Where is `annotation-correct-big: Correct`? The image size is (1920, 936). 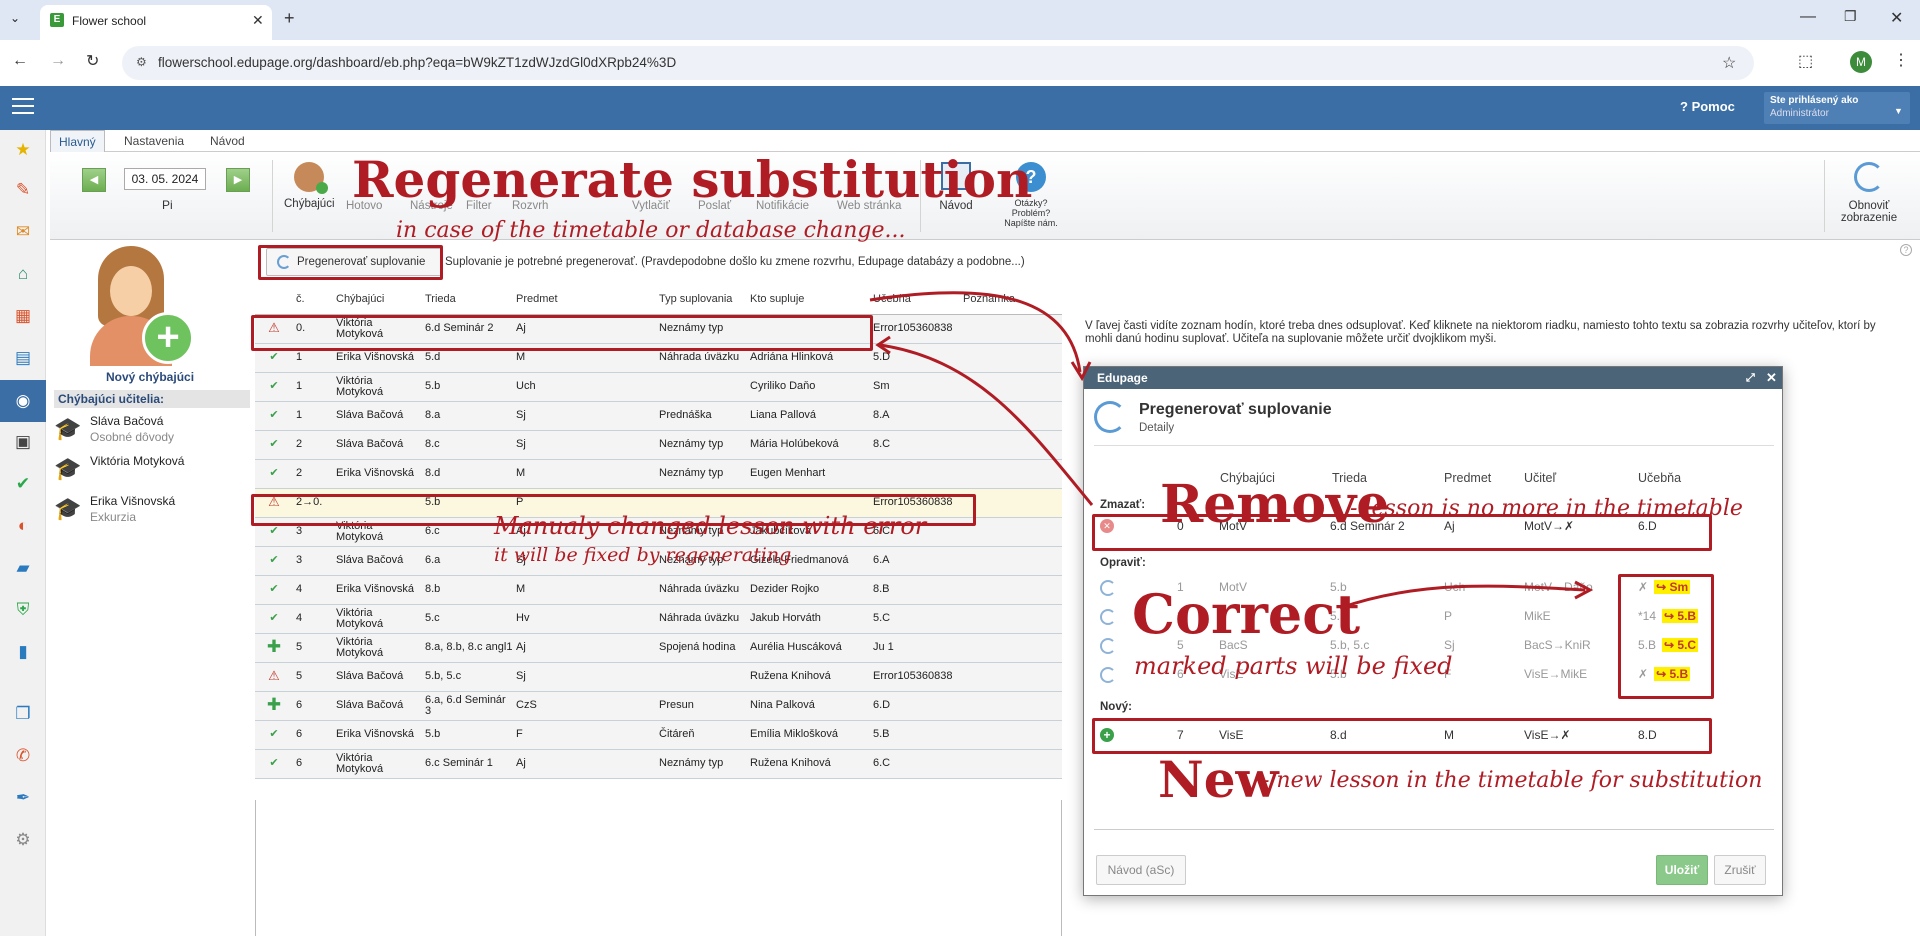
annotation-correct-big: Correct is located at coordinates (1246, 614).